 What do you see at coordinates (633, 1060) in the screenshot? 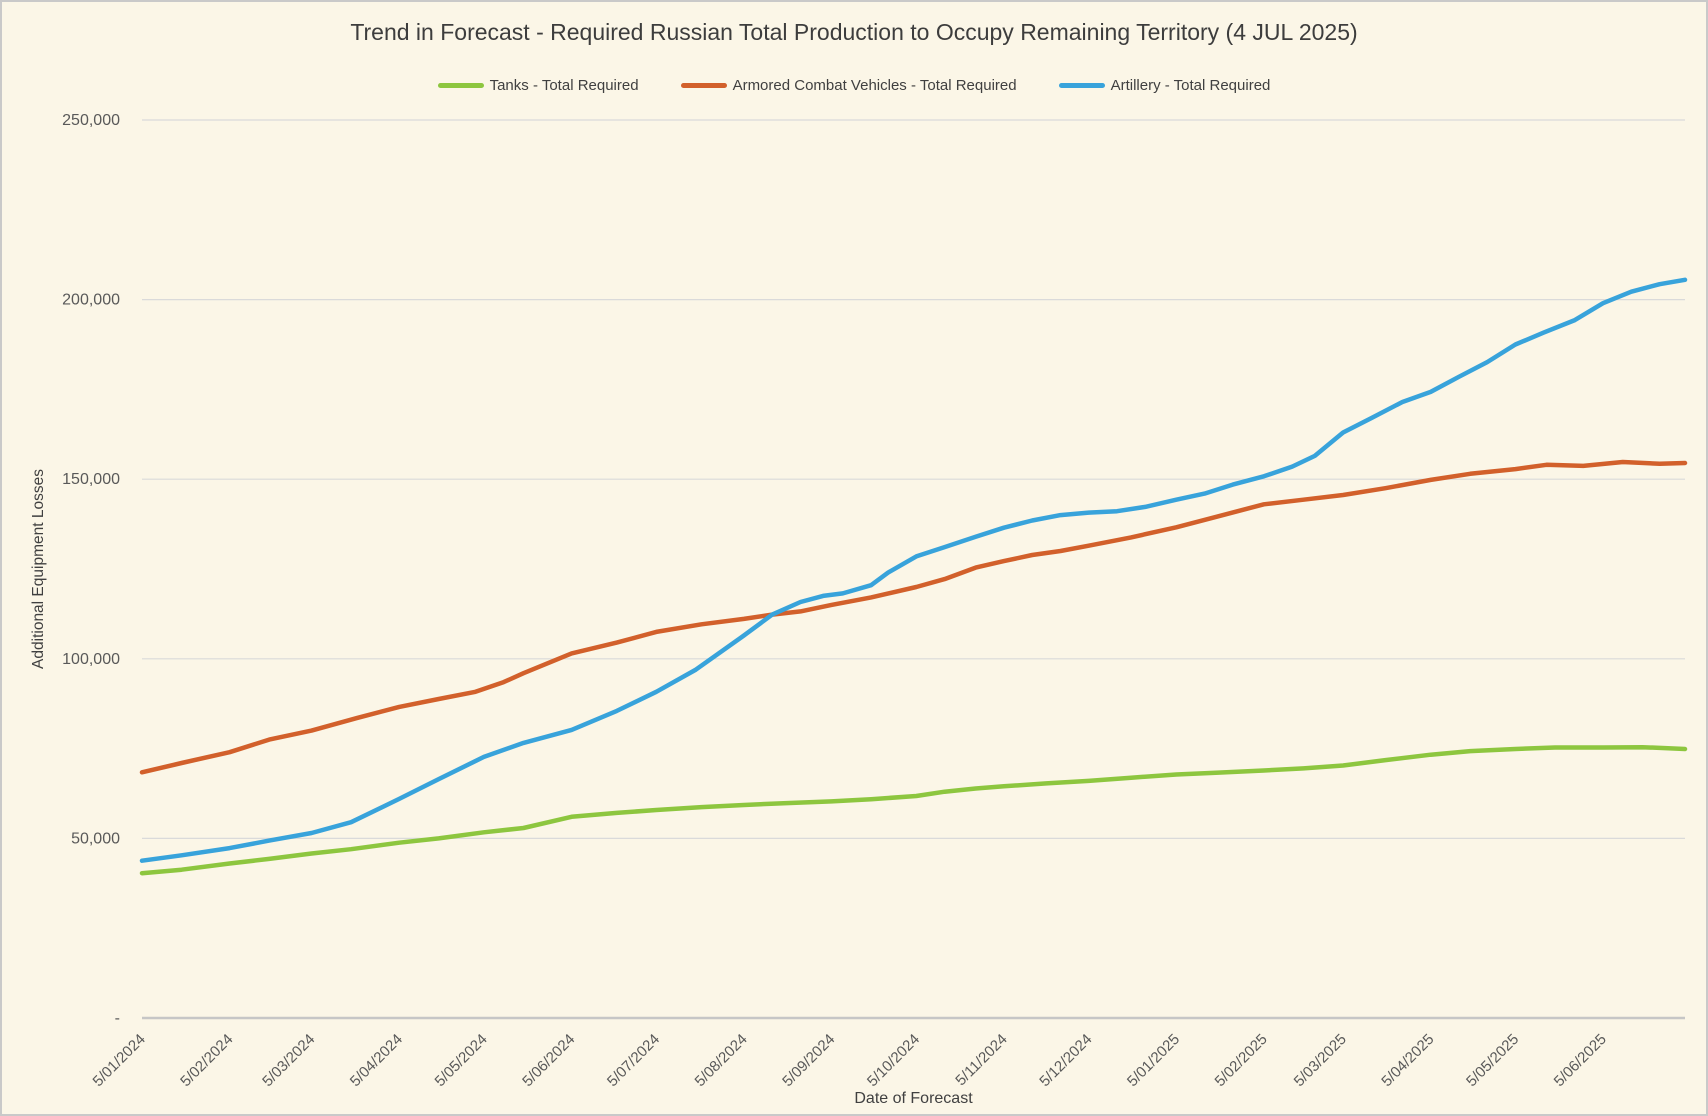
I see `x-tick-label: 5/07/2024` at bounding box center [633, 1060].